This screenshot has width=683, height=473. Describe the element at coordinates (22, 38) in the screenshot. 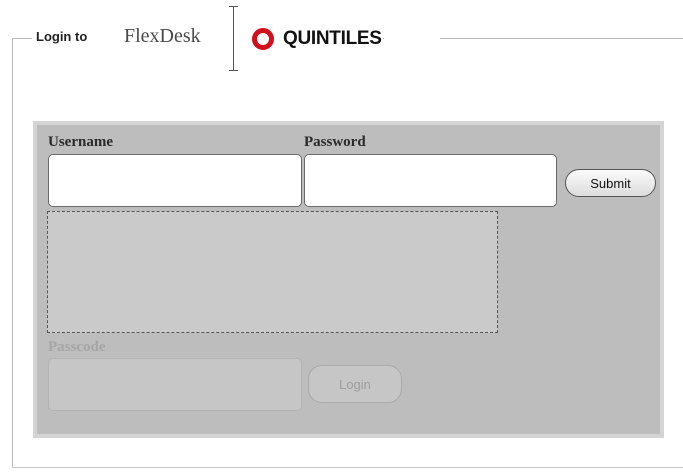

I see `frame-top-left-line` at that location.